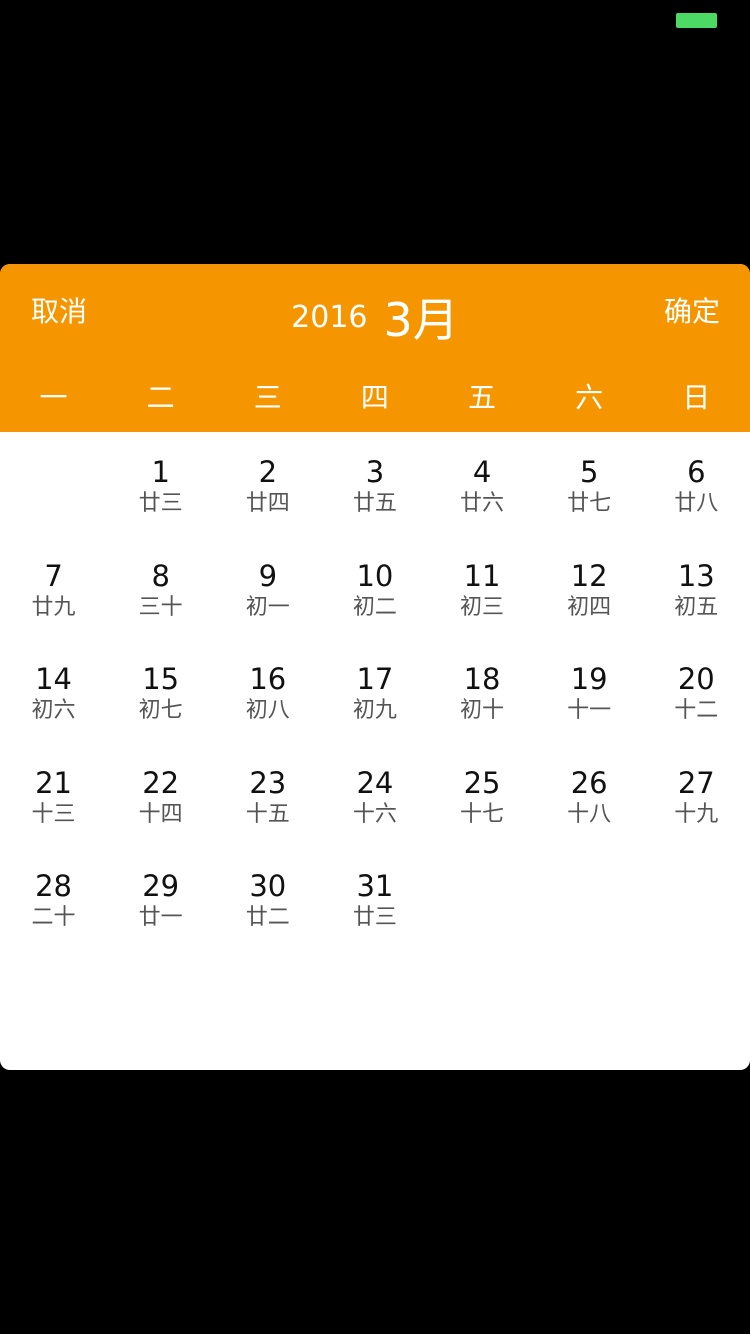 The image size is (750, 1334). I want to click on day-number: 18, so click(482, 679).